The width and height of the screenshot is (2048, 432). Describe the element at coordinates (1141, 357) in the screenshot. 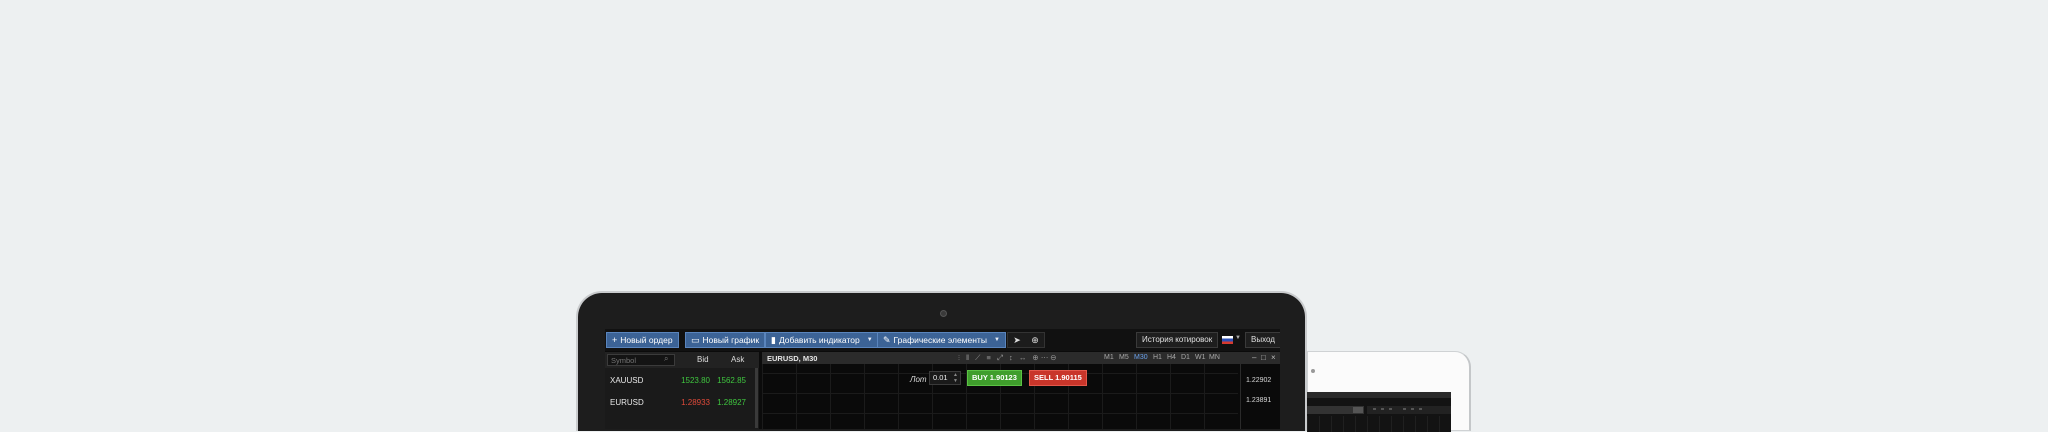

I see `timeframe-m30: M30` at that location.